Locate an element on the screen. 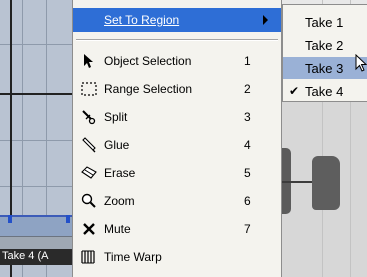 Image resolution: width=367 pixels, height=277 pixels. glue-item: Glue 4 is located at coordinates (177, 145).